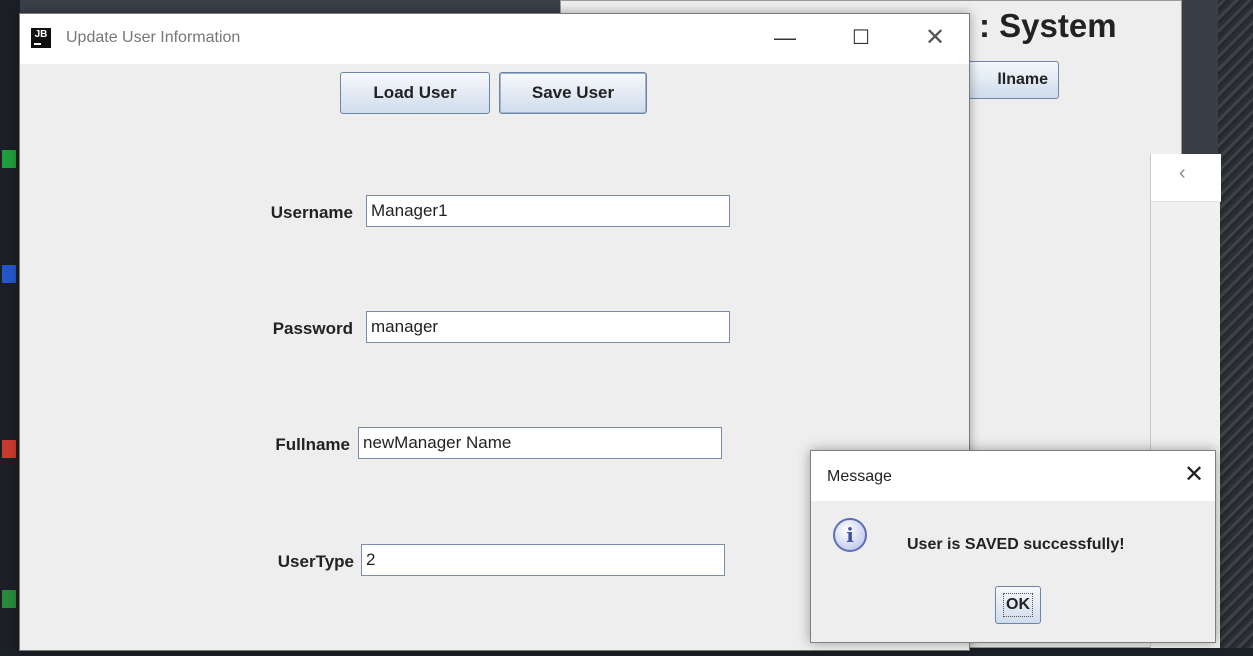 The image size is (1253, 656). I want to click on save-user-button: Save User, so click(573, 93).